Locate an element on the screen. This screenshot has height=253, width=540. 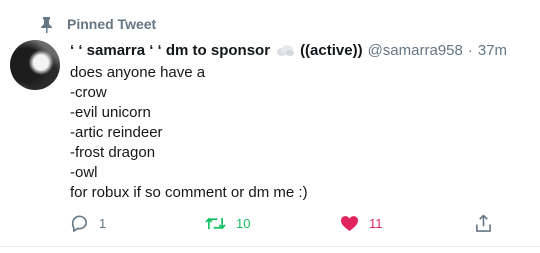
tweet-line: for robux if so comment or dm me :) is located at coordinates (189, 192).